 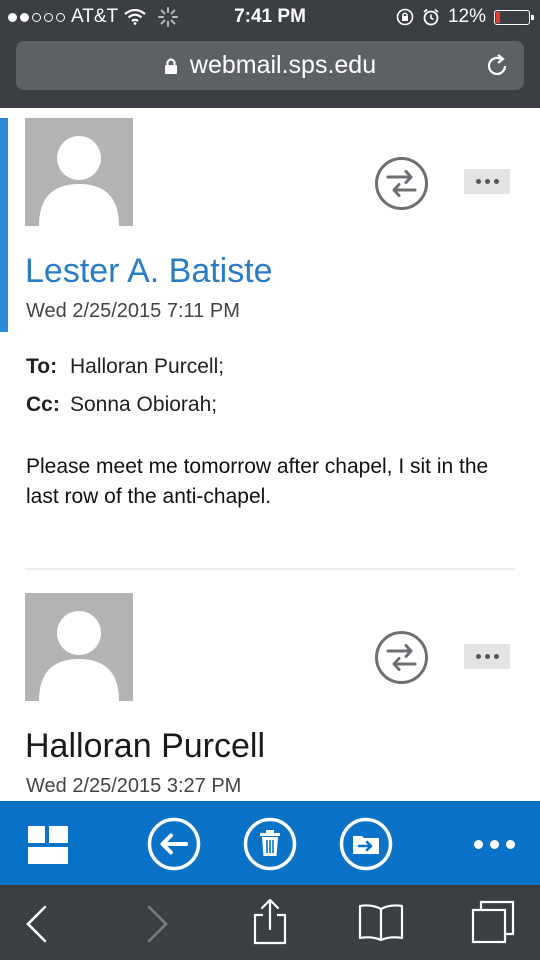 What do you see at coordinates (48, 847) in the screenshot?
I see `tiles-icon` at bounding box center [48, 847].